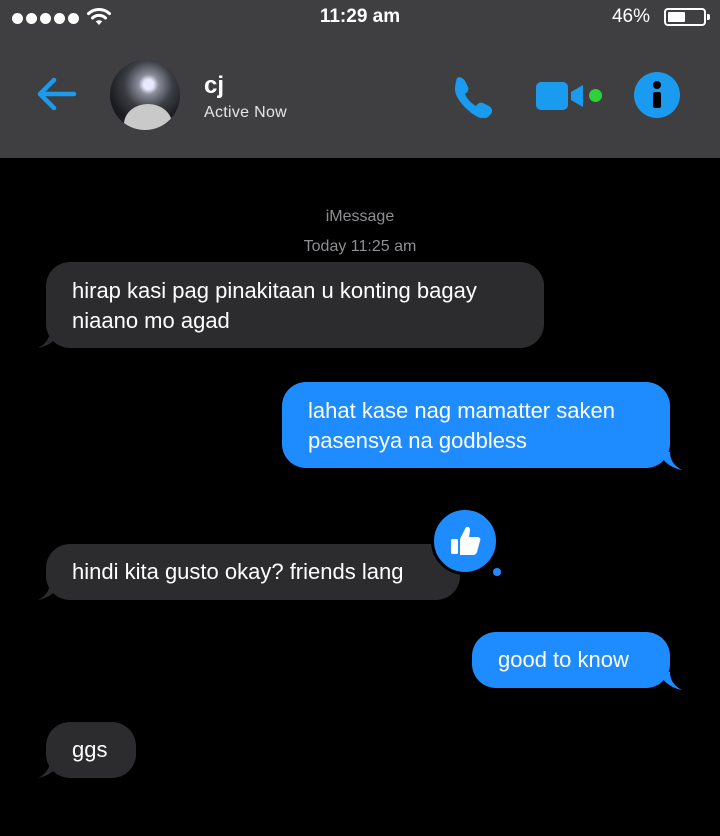  What do you see at coordinates (561, 96) in the screenshot?
I see `video-camera-icon` at bounding box center [561, 96].